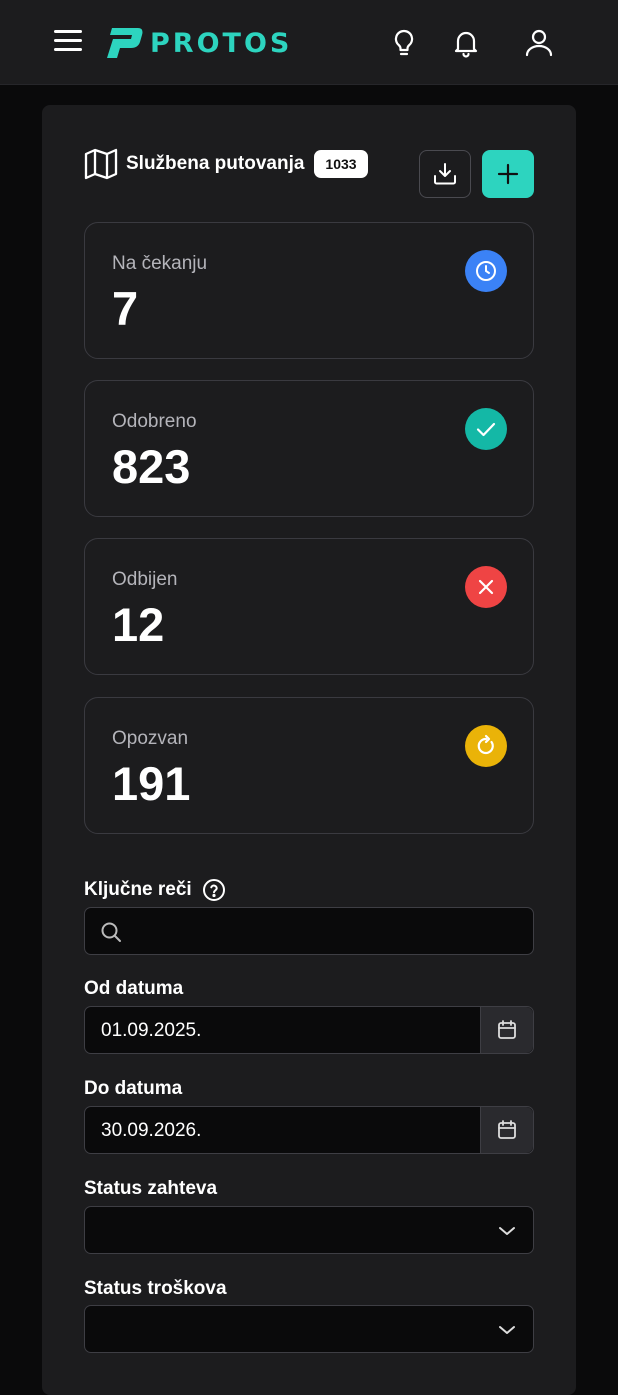 The width and height of the screenshot is (618, 1395). I want to click on stat-label: Odobreno, so click(154, 421).